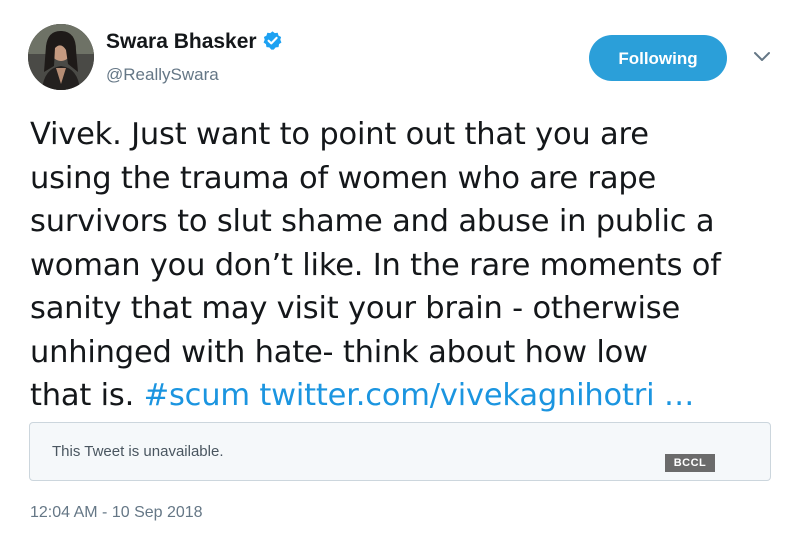 Image resolution: width=800 pixels, height=537 pixels. Describe the element at coordinates (82, 395) in the screenshot. I see `tweet-line-text: that is.` at that location.